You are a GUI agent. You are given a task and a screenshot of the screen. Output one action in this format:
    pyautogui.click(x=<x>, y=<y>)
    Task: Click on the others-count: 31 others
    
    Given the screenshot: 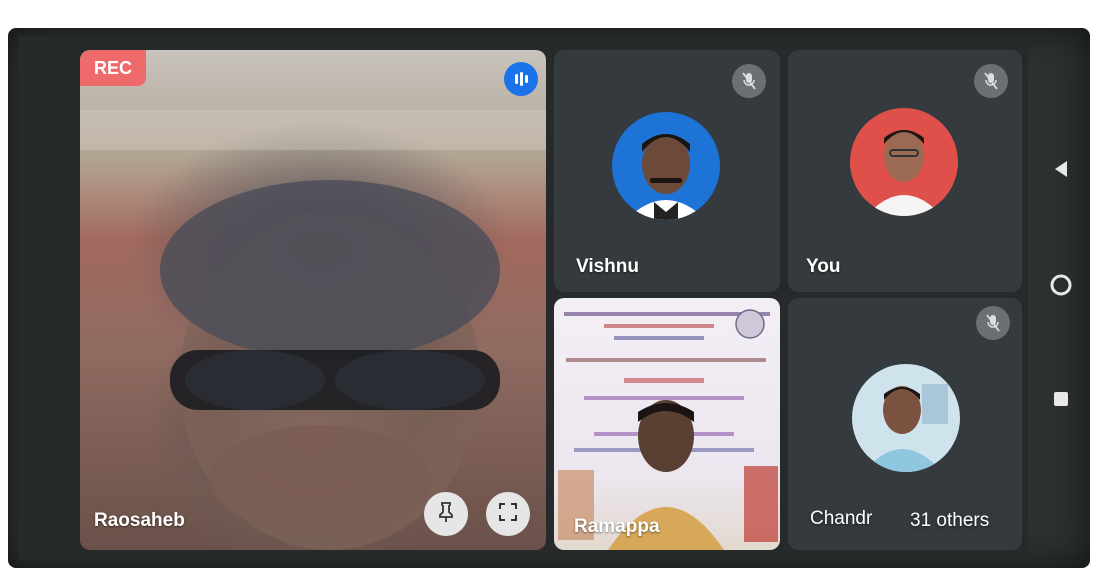 What is the action you would take?
    pyautogui.click(x=950, y=521)
    